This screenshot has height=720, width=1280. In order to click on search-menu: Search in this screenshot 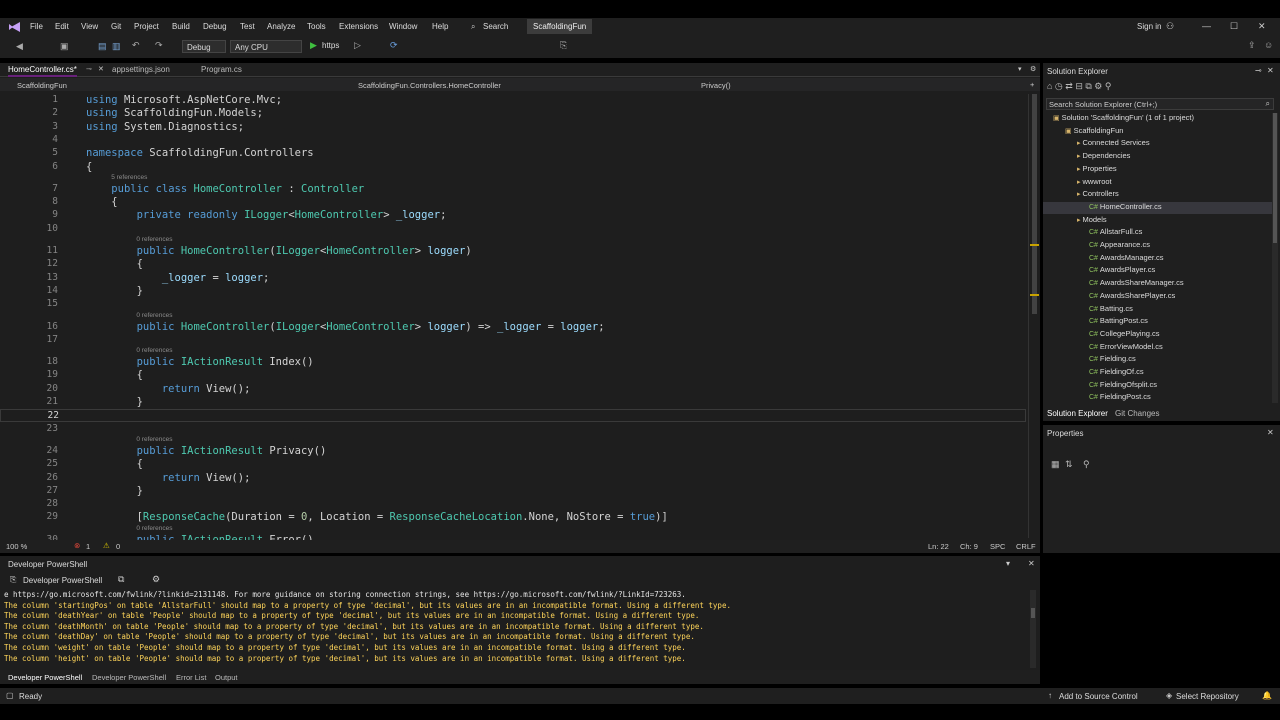, I will do `click(495, 26)`.